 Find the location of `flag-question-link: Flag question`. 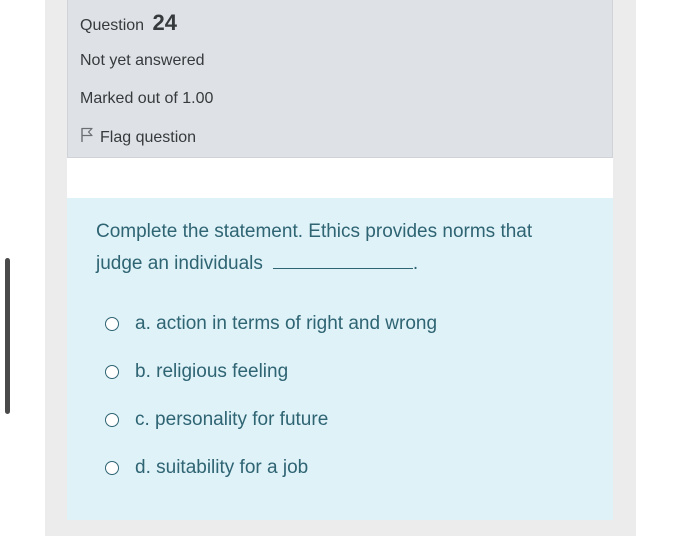

flag-question-link: Flag question is located at coordinates (138, 137).